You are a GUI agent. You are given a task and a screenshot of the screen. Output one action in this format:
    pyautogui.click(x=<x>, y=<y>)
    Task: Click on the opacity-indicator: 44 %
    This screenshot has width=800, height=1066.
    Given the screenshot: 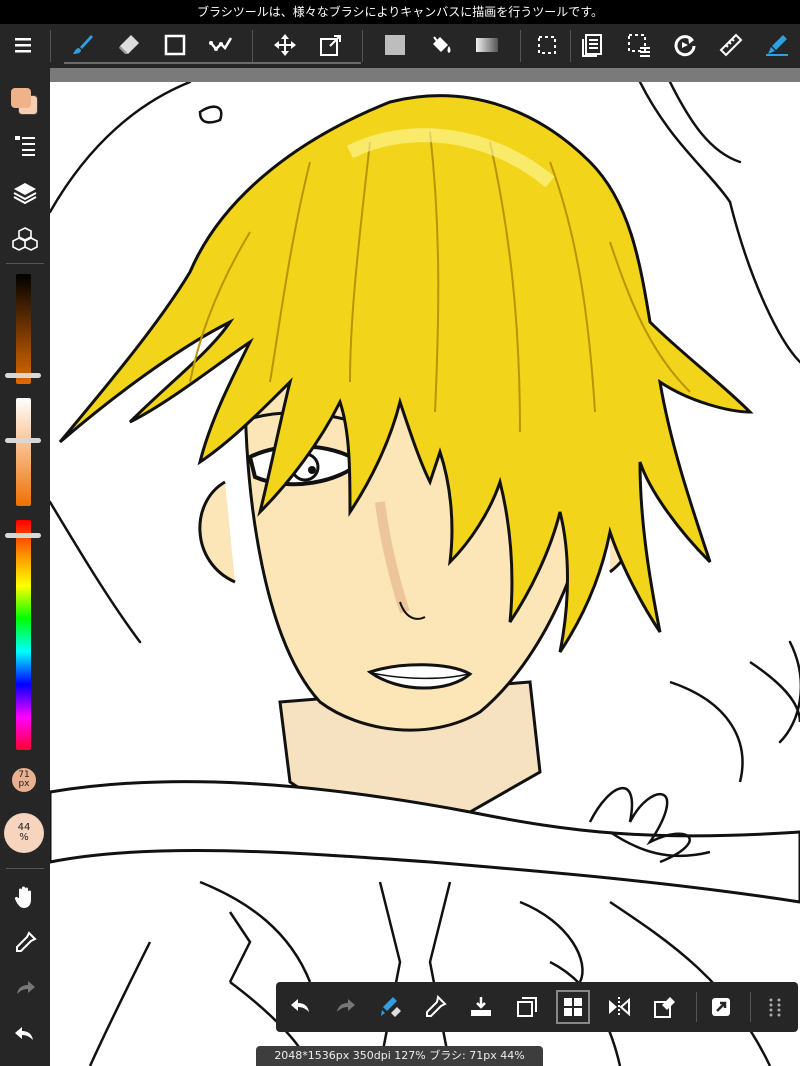 What is the action you would take?
    pyautogui.click(x=24, y=833)
    